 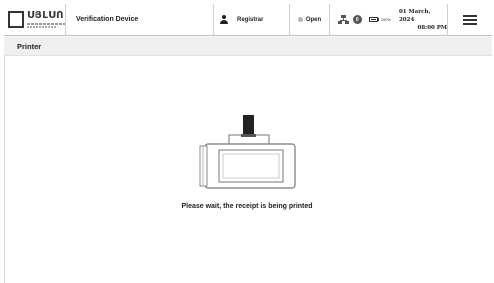 I want to click on status-label: Open, so click(x=313, y=19).